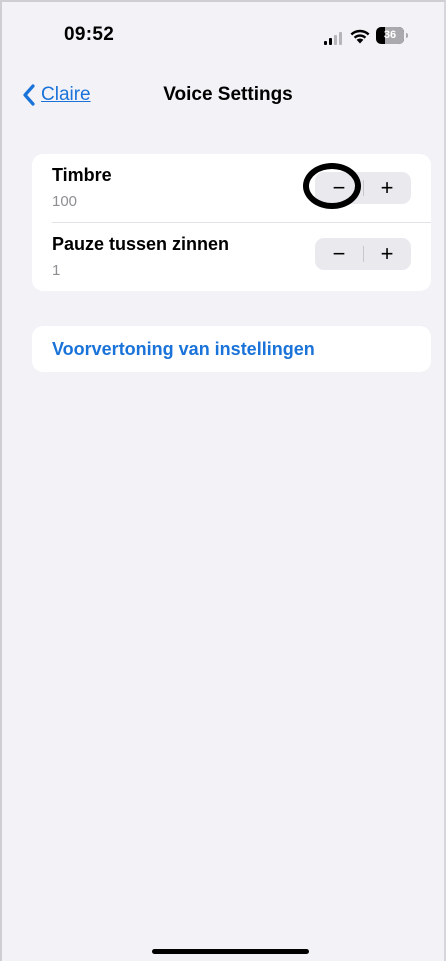 The height and width of the screenshot is (963, 448). I want to click on status-bar: 09:52 36, so click(223, 32).